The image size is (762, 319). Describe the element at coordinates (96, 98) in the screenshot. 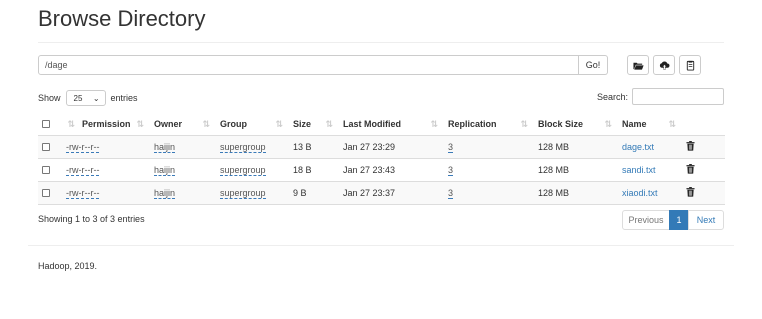

I see `chevron-down-icon: ⌄` at that location.